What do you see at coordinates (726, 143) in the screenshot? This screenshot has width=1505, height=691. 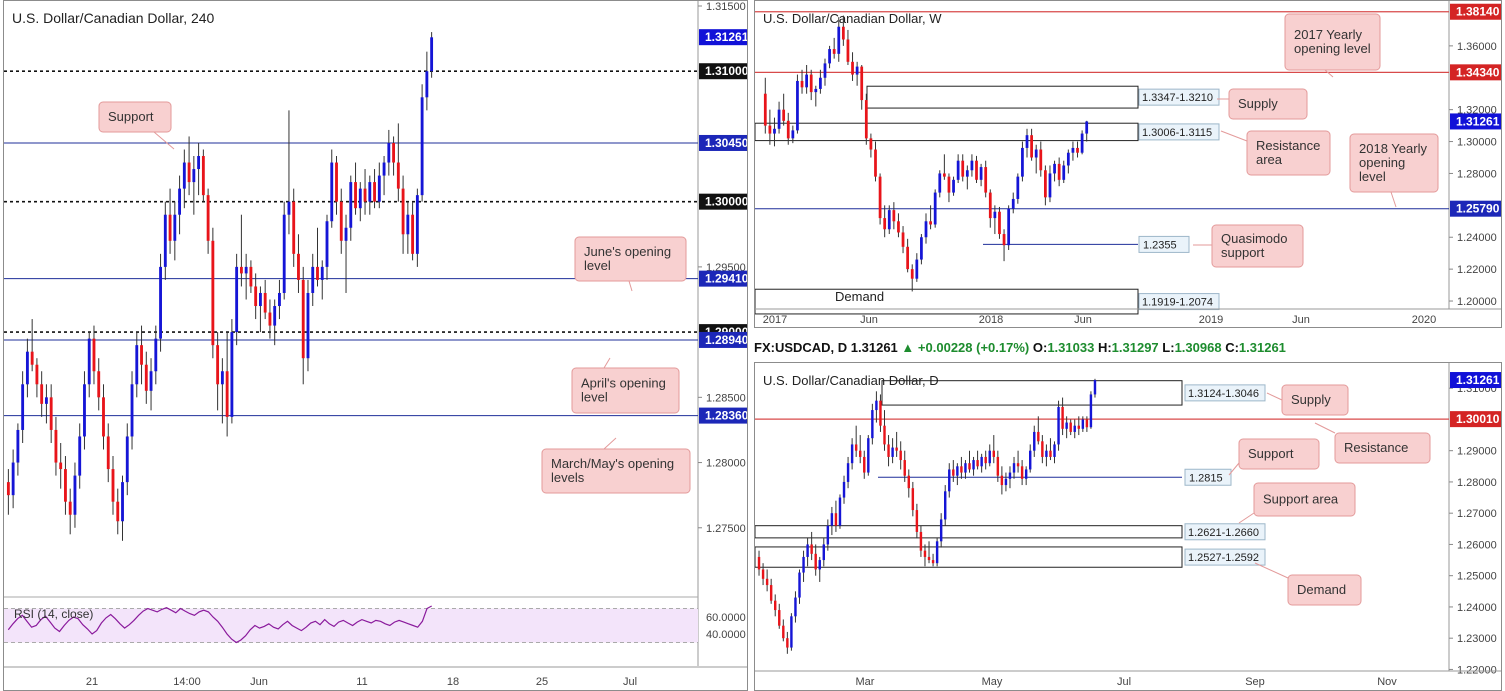 I see `price-level-label: 1.30450` at bounding box center [726, 143].